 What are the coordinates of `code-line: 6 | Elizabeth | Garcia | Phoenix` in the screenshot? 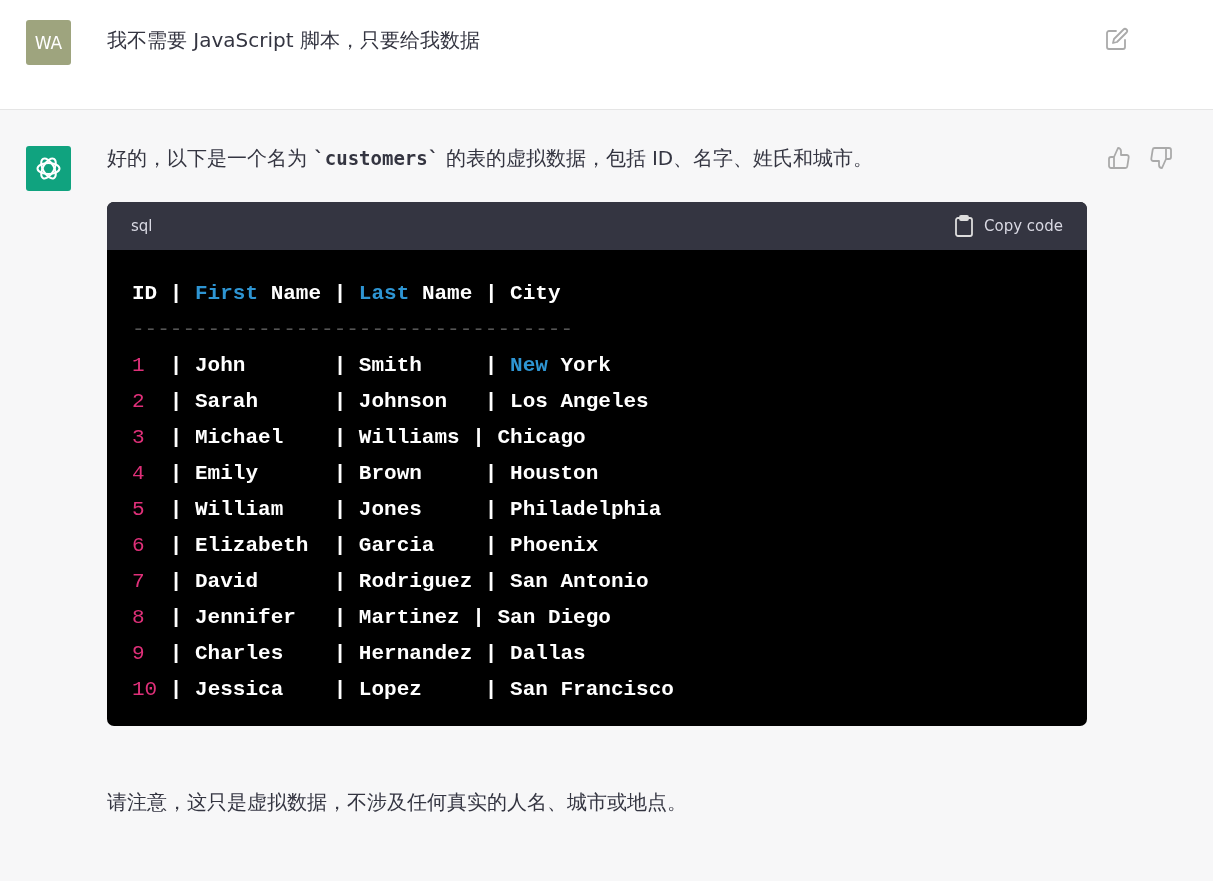 It's located at (366, 546).